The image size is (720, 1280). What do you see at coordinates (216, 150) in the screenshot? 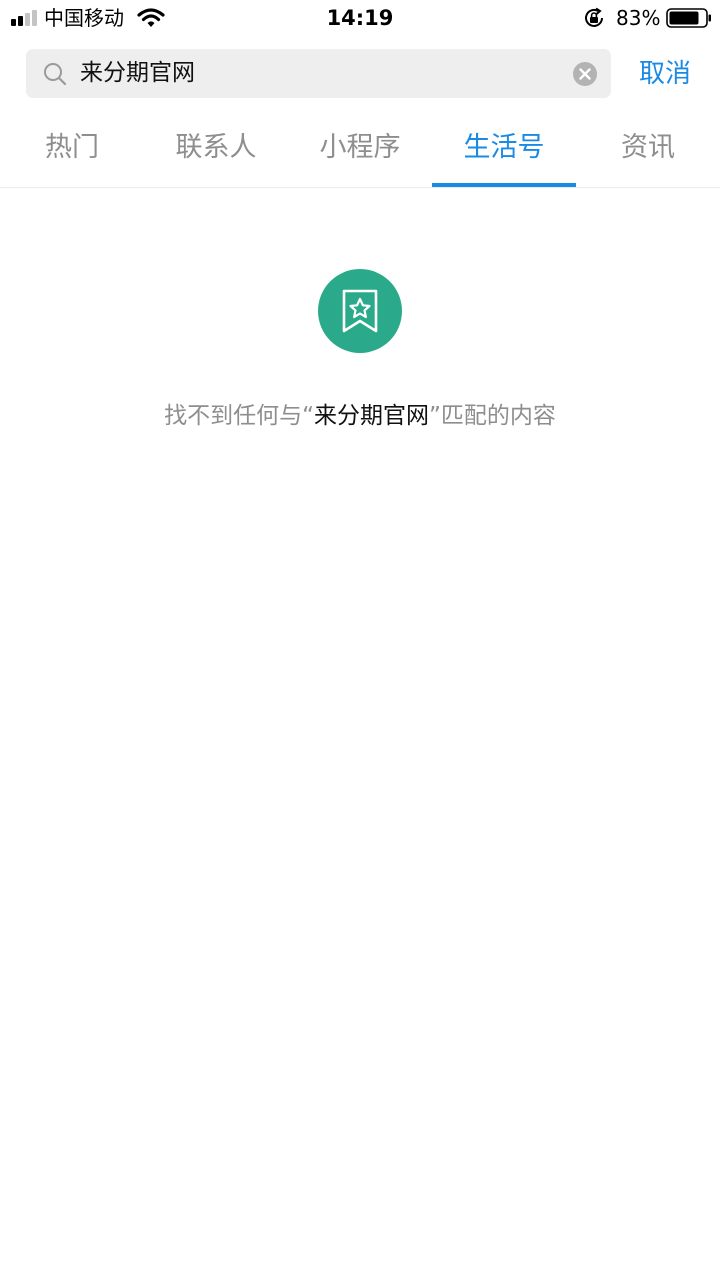
I see `tab-contacts: 联系人` at bounding box center [216, 150].